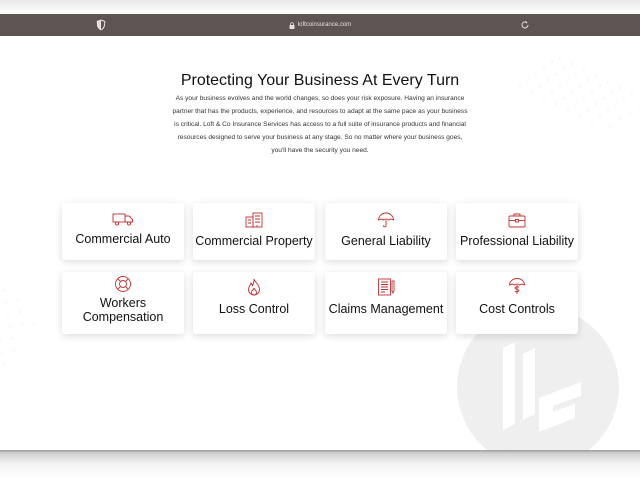 Image resolution: width=640 pixels, height=480 pixels. What do you see at coordinates (517, 231) in the screenshot?
I see `card-professional-liability: Professional Liability` at bounding box center [517, 231].